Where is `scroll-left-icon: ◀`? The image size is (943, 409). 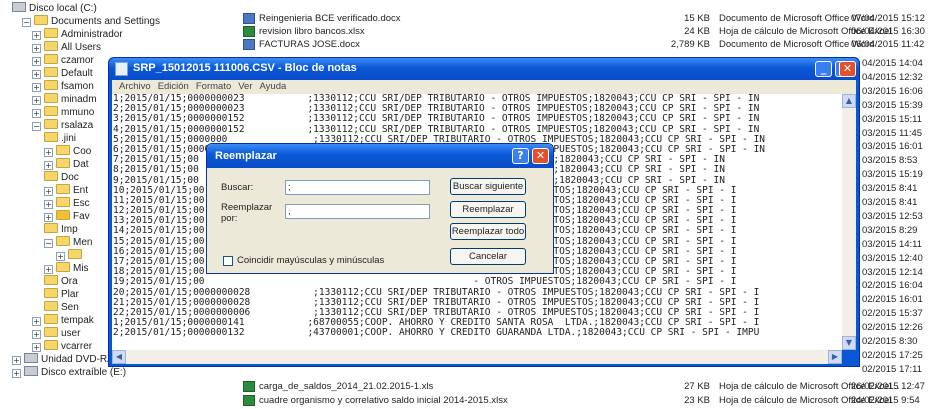
scroll-left-icon: ◀ is located at coordinates (119, 357).